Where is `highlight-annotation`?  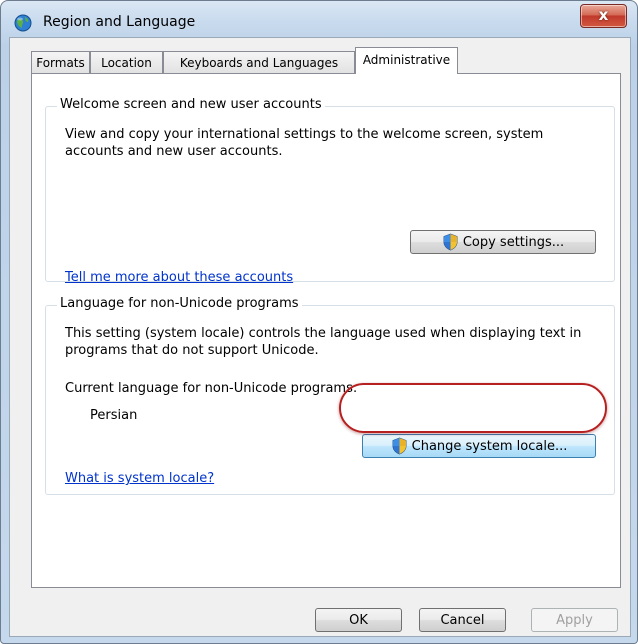 highlight-annotation is located at coordinates (473, 408).